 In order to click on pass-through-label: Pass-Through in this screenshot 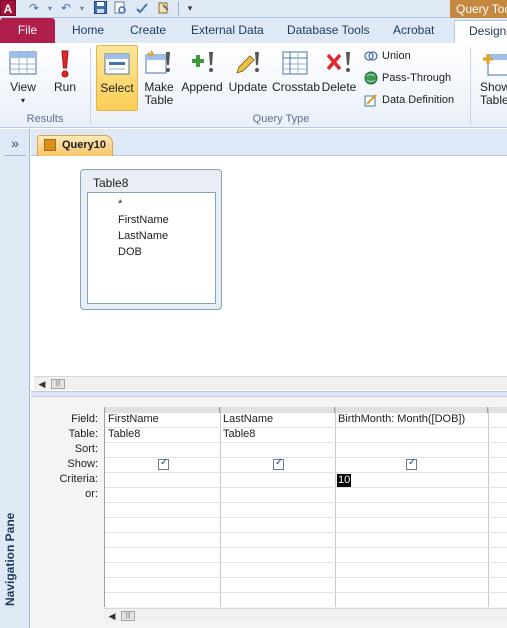, I will do `click(417, 78)`.